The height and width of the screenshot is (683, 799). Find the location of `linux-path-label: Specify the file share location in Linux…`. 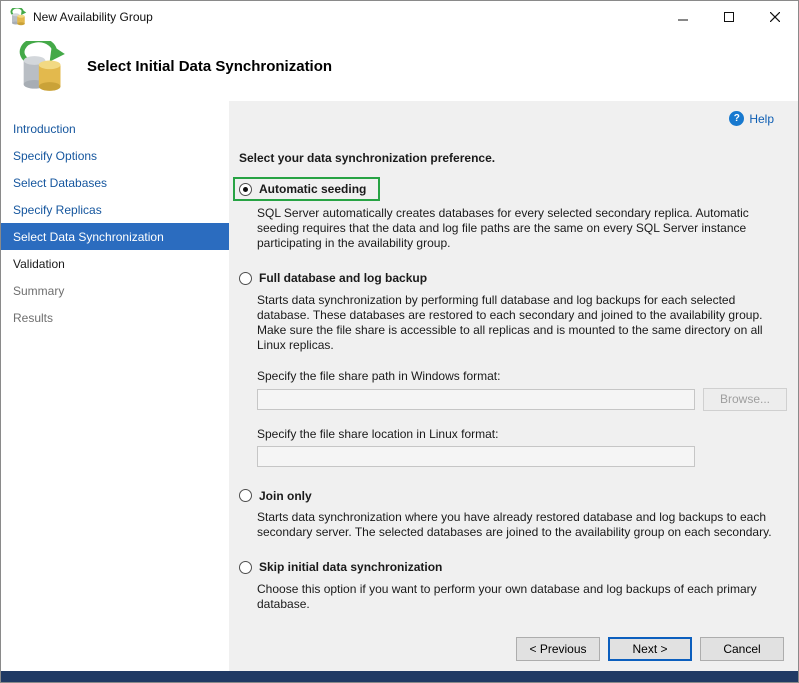

linux-path-label: Specify the file share location in Linux… is located at coordinates (378, 433).